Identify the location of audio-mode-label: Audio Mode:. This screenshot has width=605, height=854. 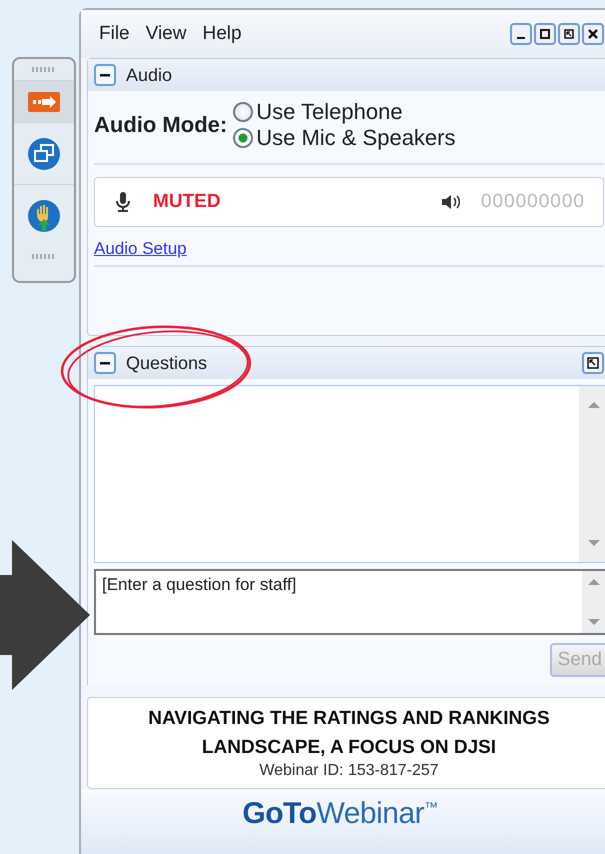
(161, 125).